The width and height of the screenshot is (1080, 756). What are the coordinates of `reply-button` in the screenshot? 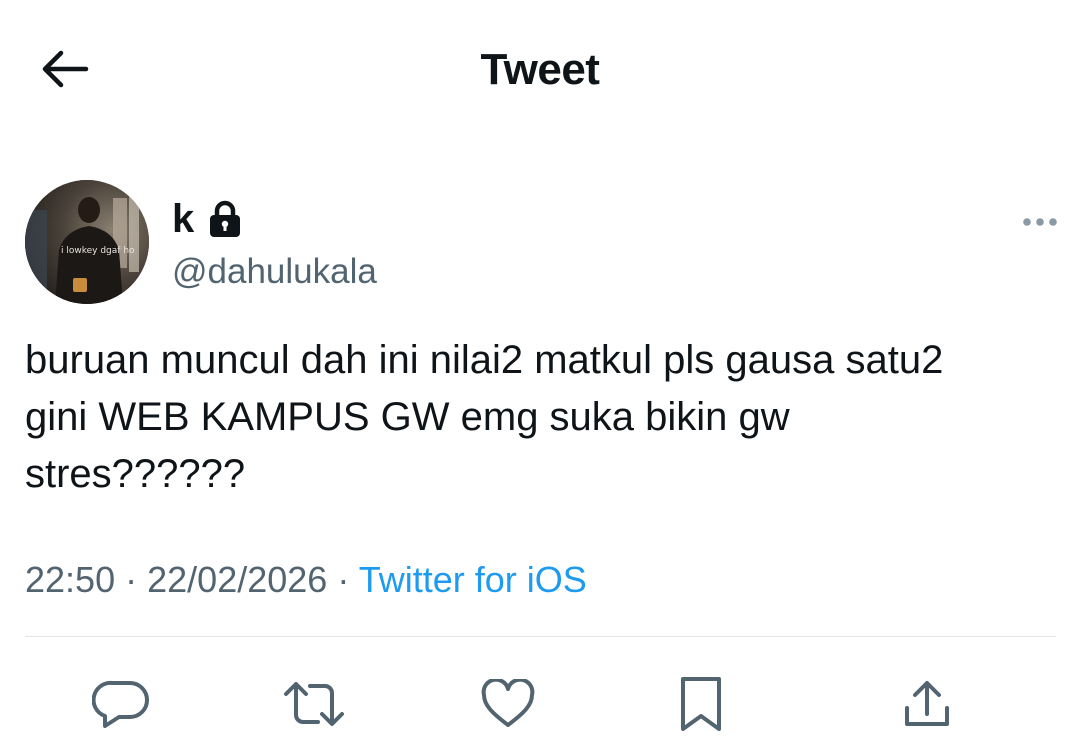 It's located at (121, 704).